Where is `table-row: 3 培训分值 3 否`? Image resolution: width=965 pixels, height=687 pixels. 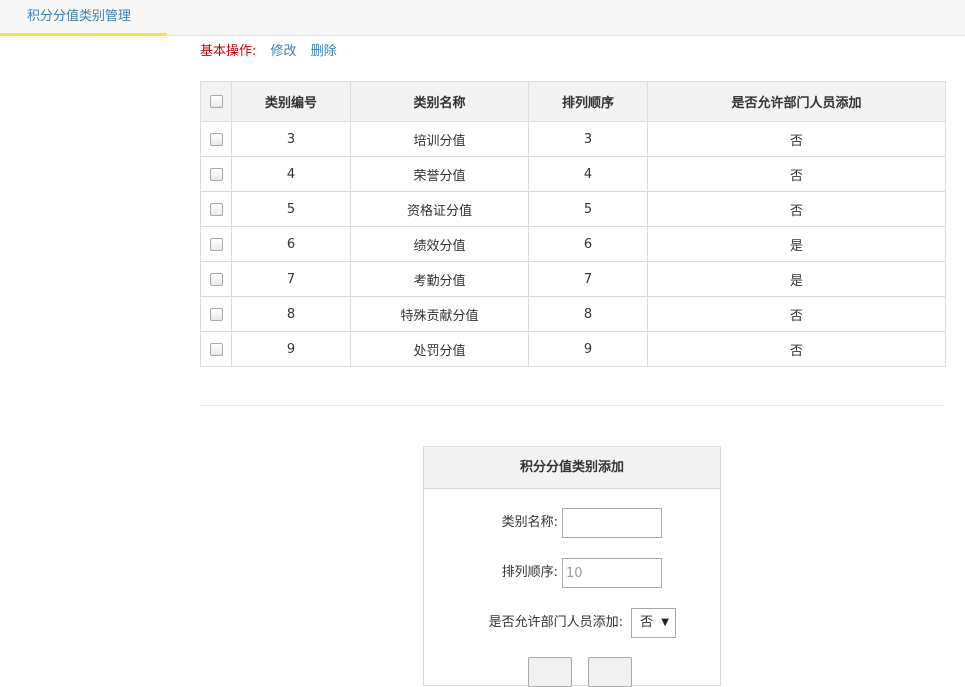
table-row: 3 培训分值 3 否 is located at coordinates (573, 139).